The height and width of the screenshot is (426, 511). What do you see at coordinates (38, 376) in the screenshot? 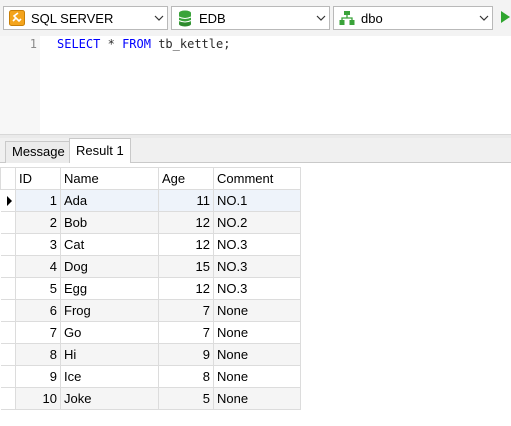
I see `cell-id: 9` at bounding box center [38, 376].